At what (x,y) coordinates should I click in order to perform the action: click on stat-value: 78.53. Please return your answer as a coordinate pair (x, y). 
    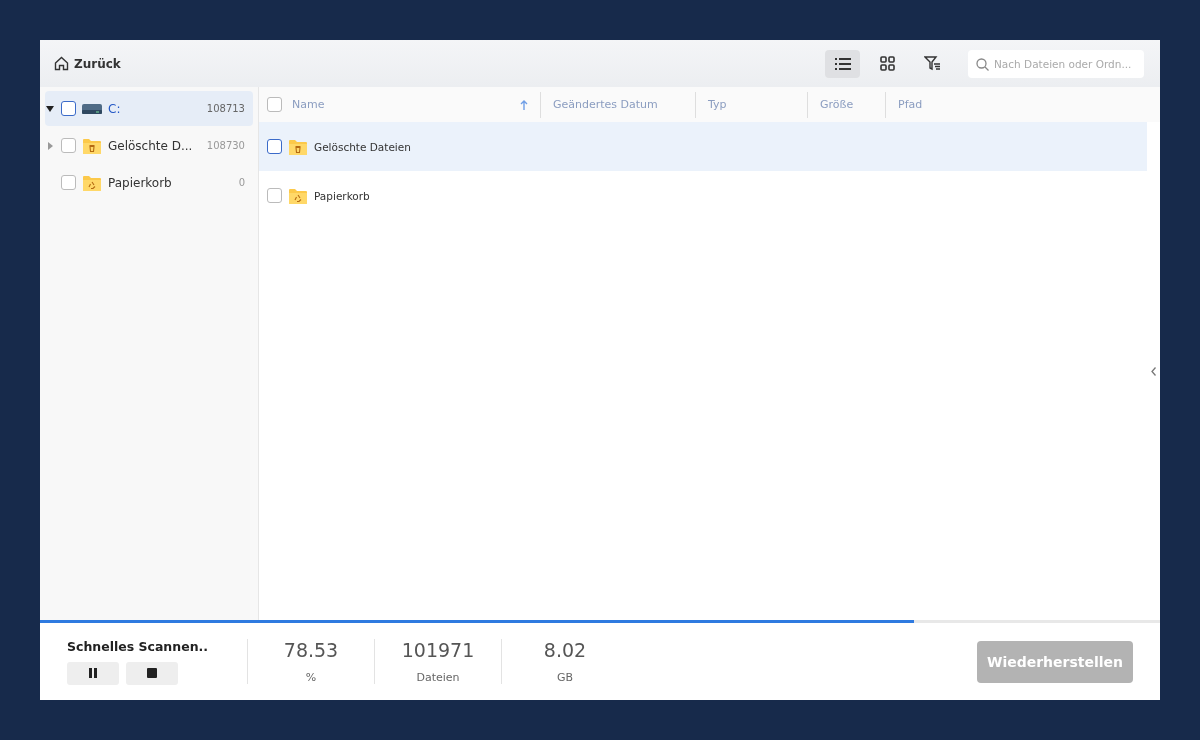
    Looking at the image, I should click on (311, 650).